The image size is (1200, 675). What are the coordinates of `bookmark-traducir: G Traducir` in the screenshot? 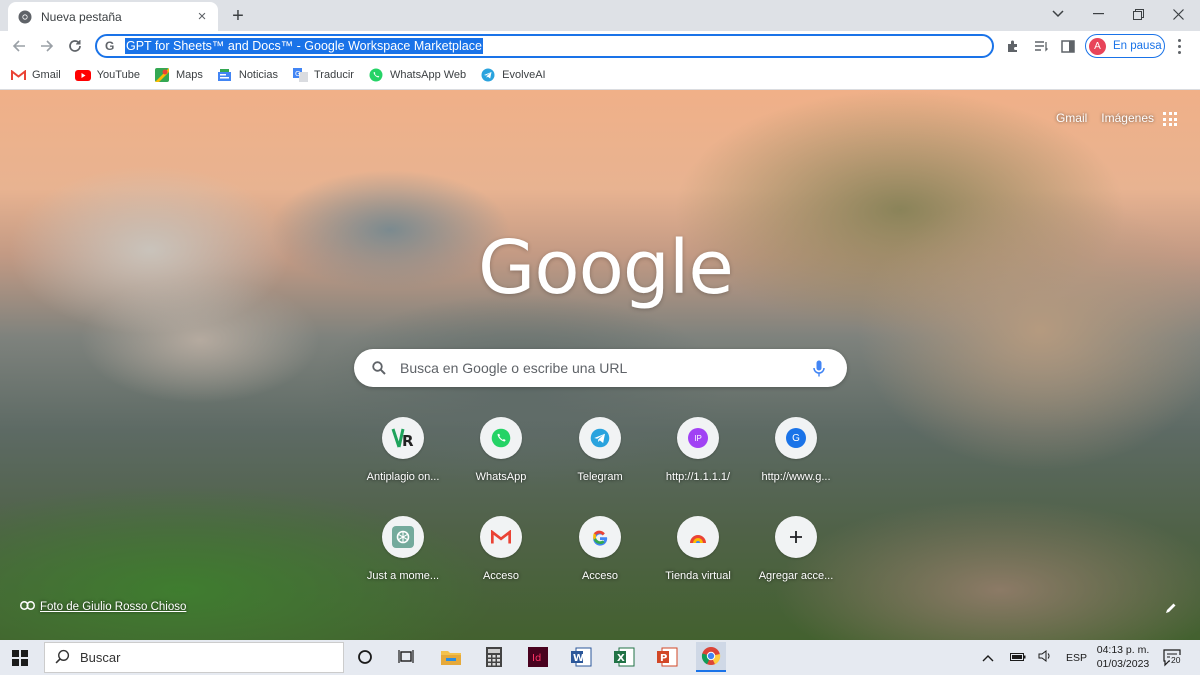 It's located at (323, 75).